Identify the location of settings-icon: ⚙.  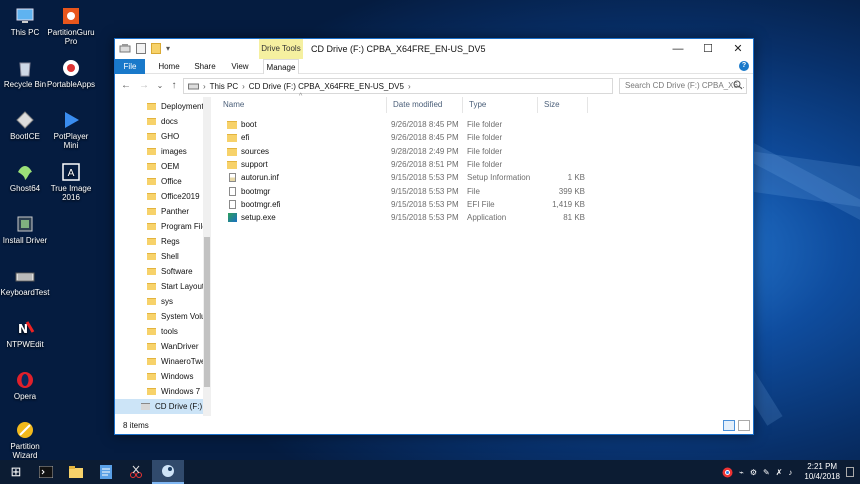
(753, 472).